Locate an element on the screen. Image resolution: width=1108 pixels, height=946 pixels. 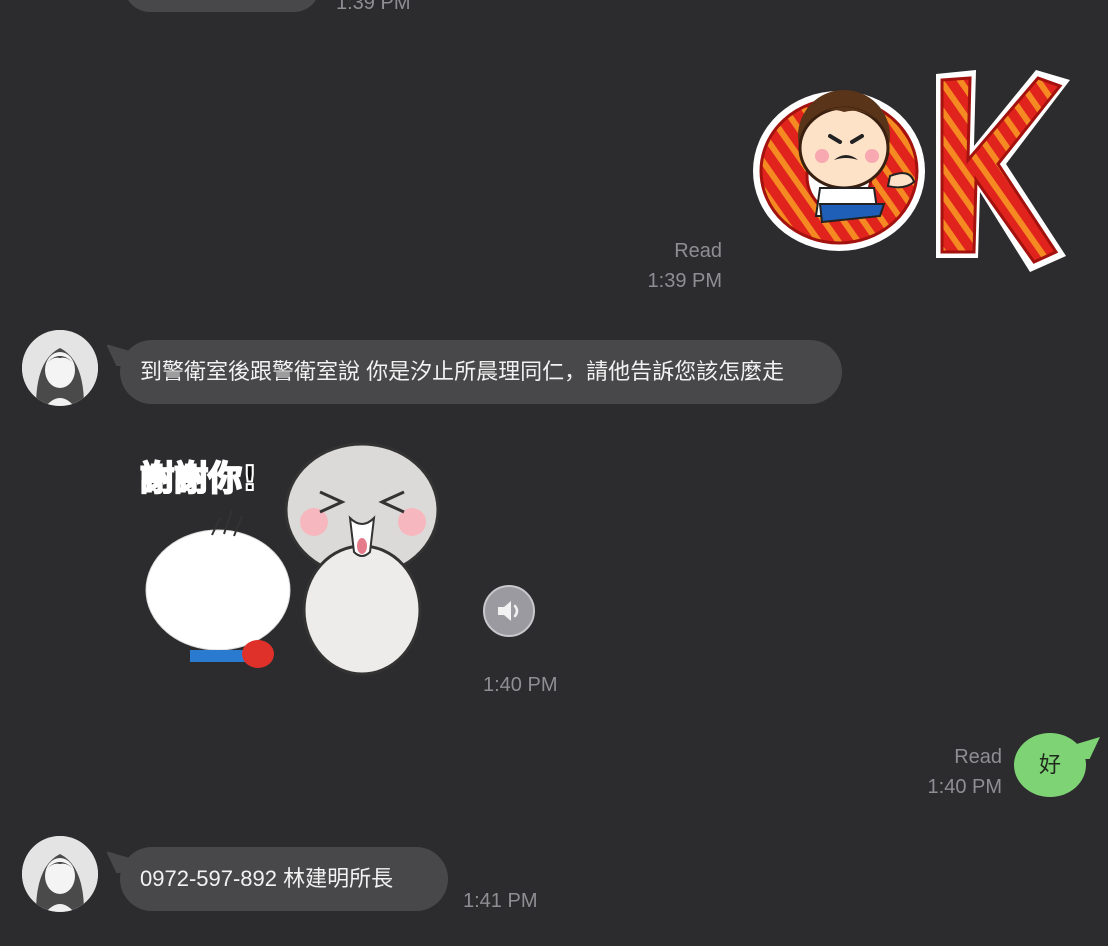
sticker-caption: 謝謝你! is located at coordinates (199, 479).